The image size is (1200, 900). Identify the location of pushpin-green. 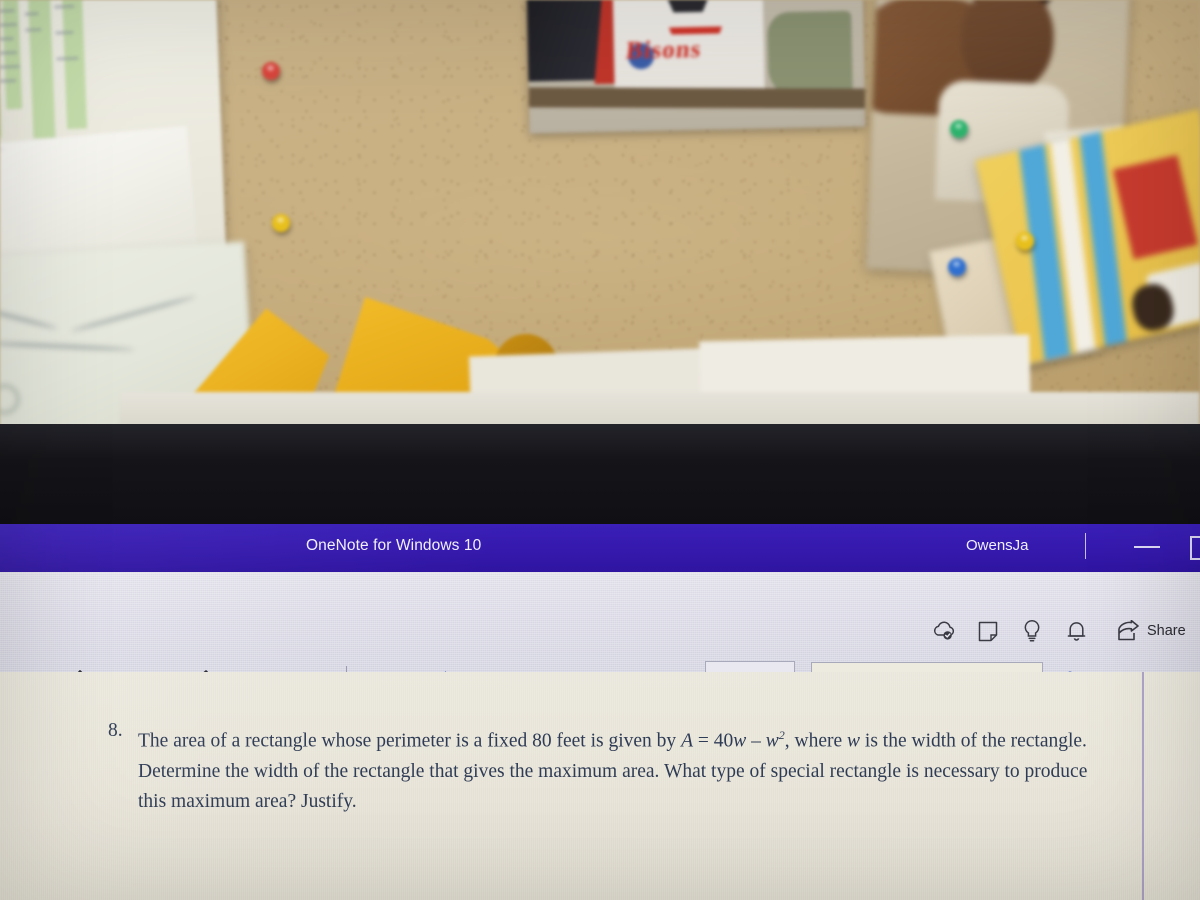
(959, 129).